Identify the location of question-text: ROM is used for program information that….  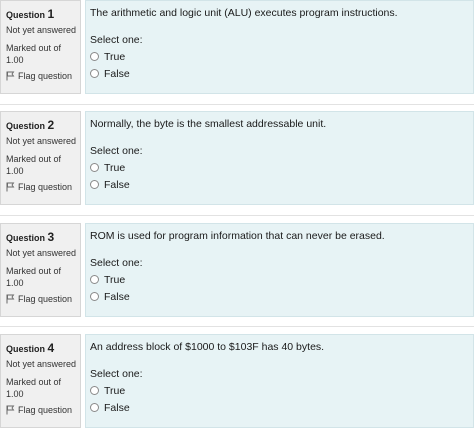
(237, 236).